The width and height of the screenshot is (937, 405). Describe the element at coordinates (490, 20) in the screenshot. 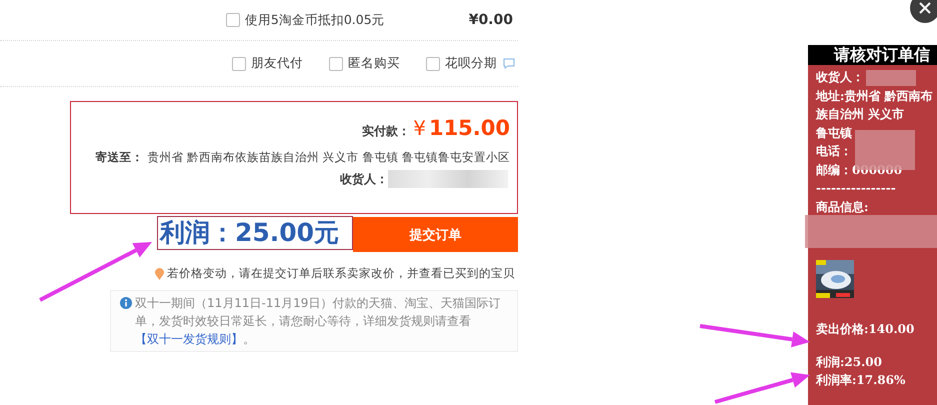

I see `discount-amount: ¥0.00` at that location.